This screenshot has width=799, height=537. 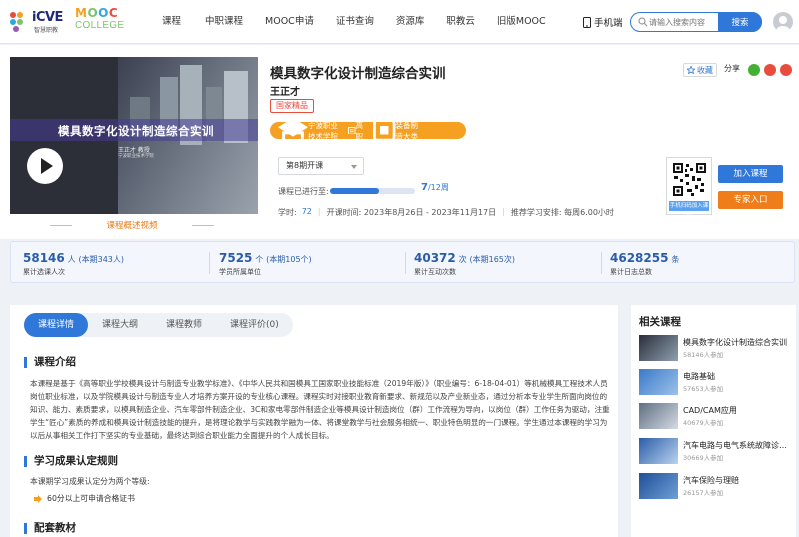 What do you see at coordinates (435, 258) in the screenshot?
I see `stat-interactions-value: 40372` at bounding box center [435, 258].